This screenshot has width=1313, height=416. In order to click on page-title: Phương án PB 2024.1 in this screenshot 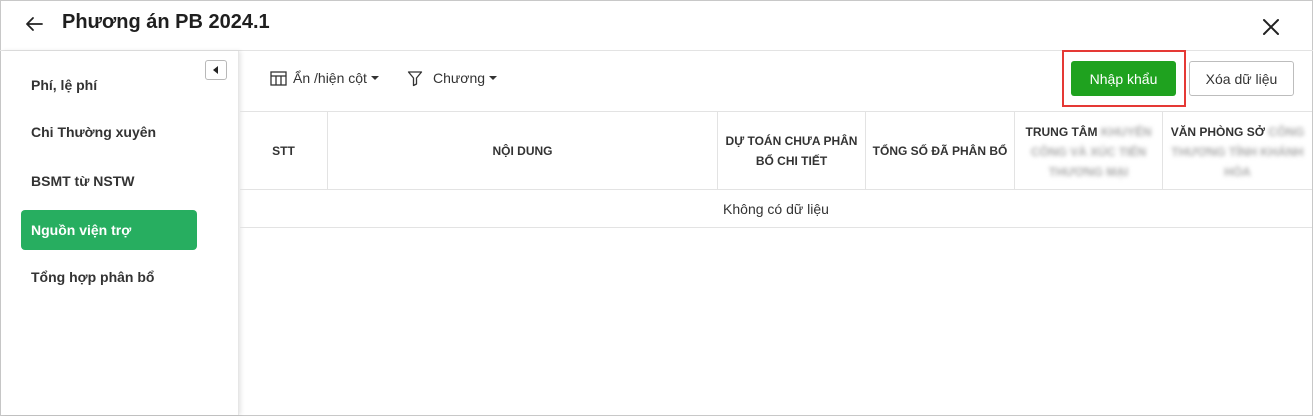, I will do `click(166, 22)`.